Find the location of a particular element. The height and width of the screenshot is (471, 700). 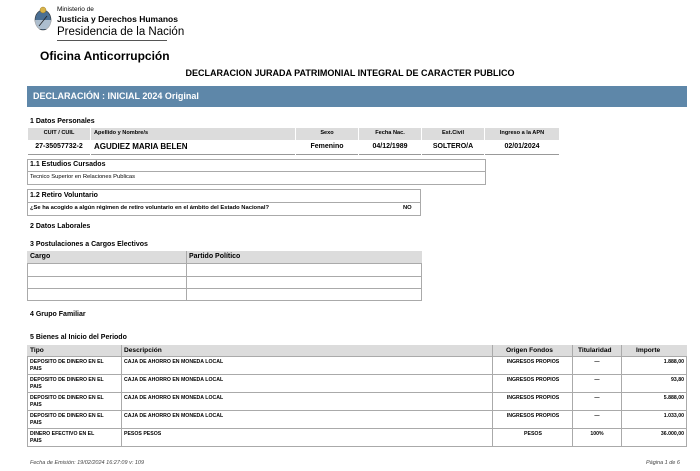

asset-row-3-importe: 5.888,00 is located at coordinates (673, 398).